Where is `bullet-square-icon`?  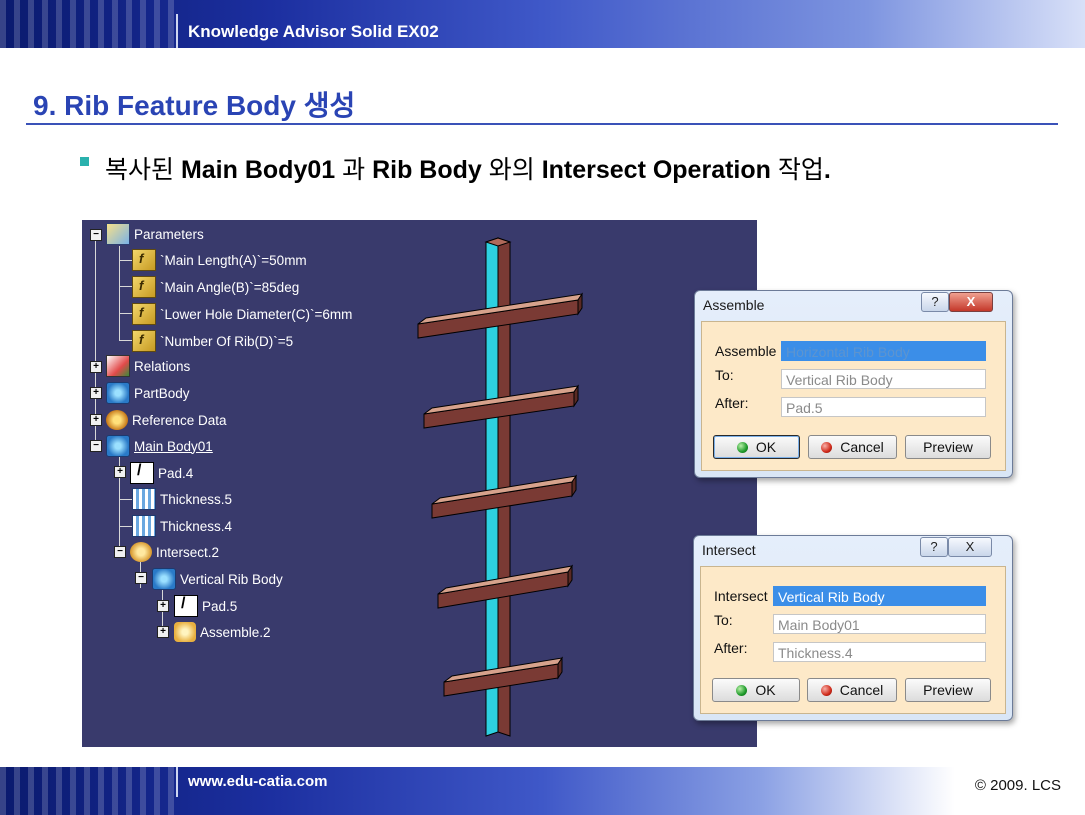
bullet-square-icon is located at coordinates (84, 161).